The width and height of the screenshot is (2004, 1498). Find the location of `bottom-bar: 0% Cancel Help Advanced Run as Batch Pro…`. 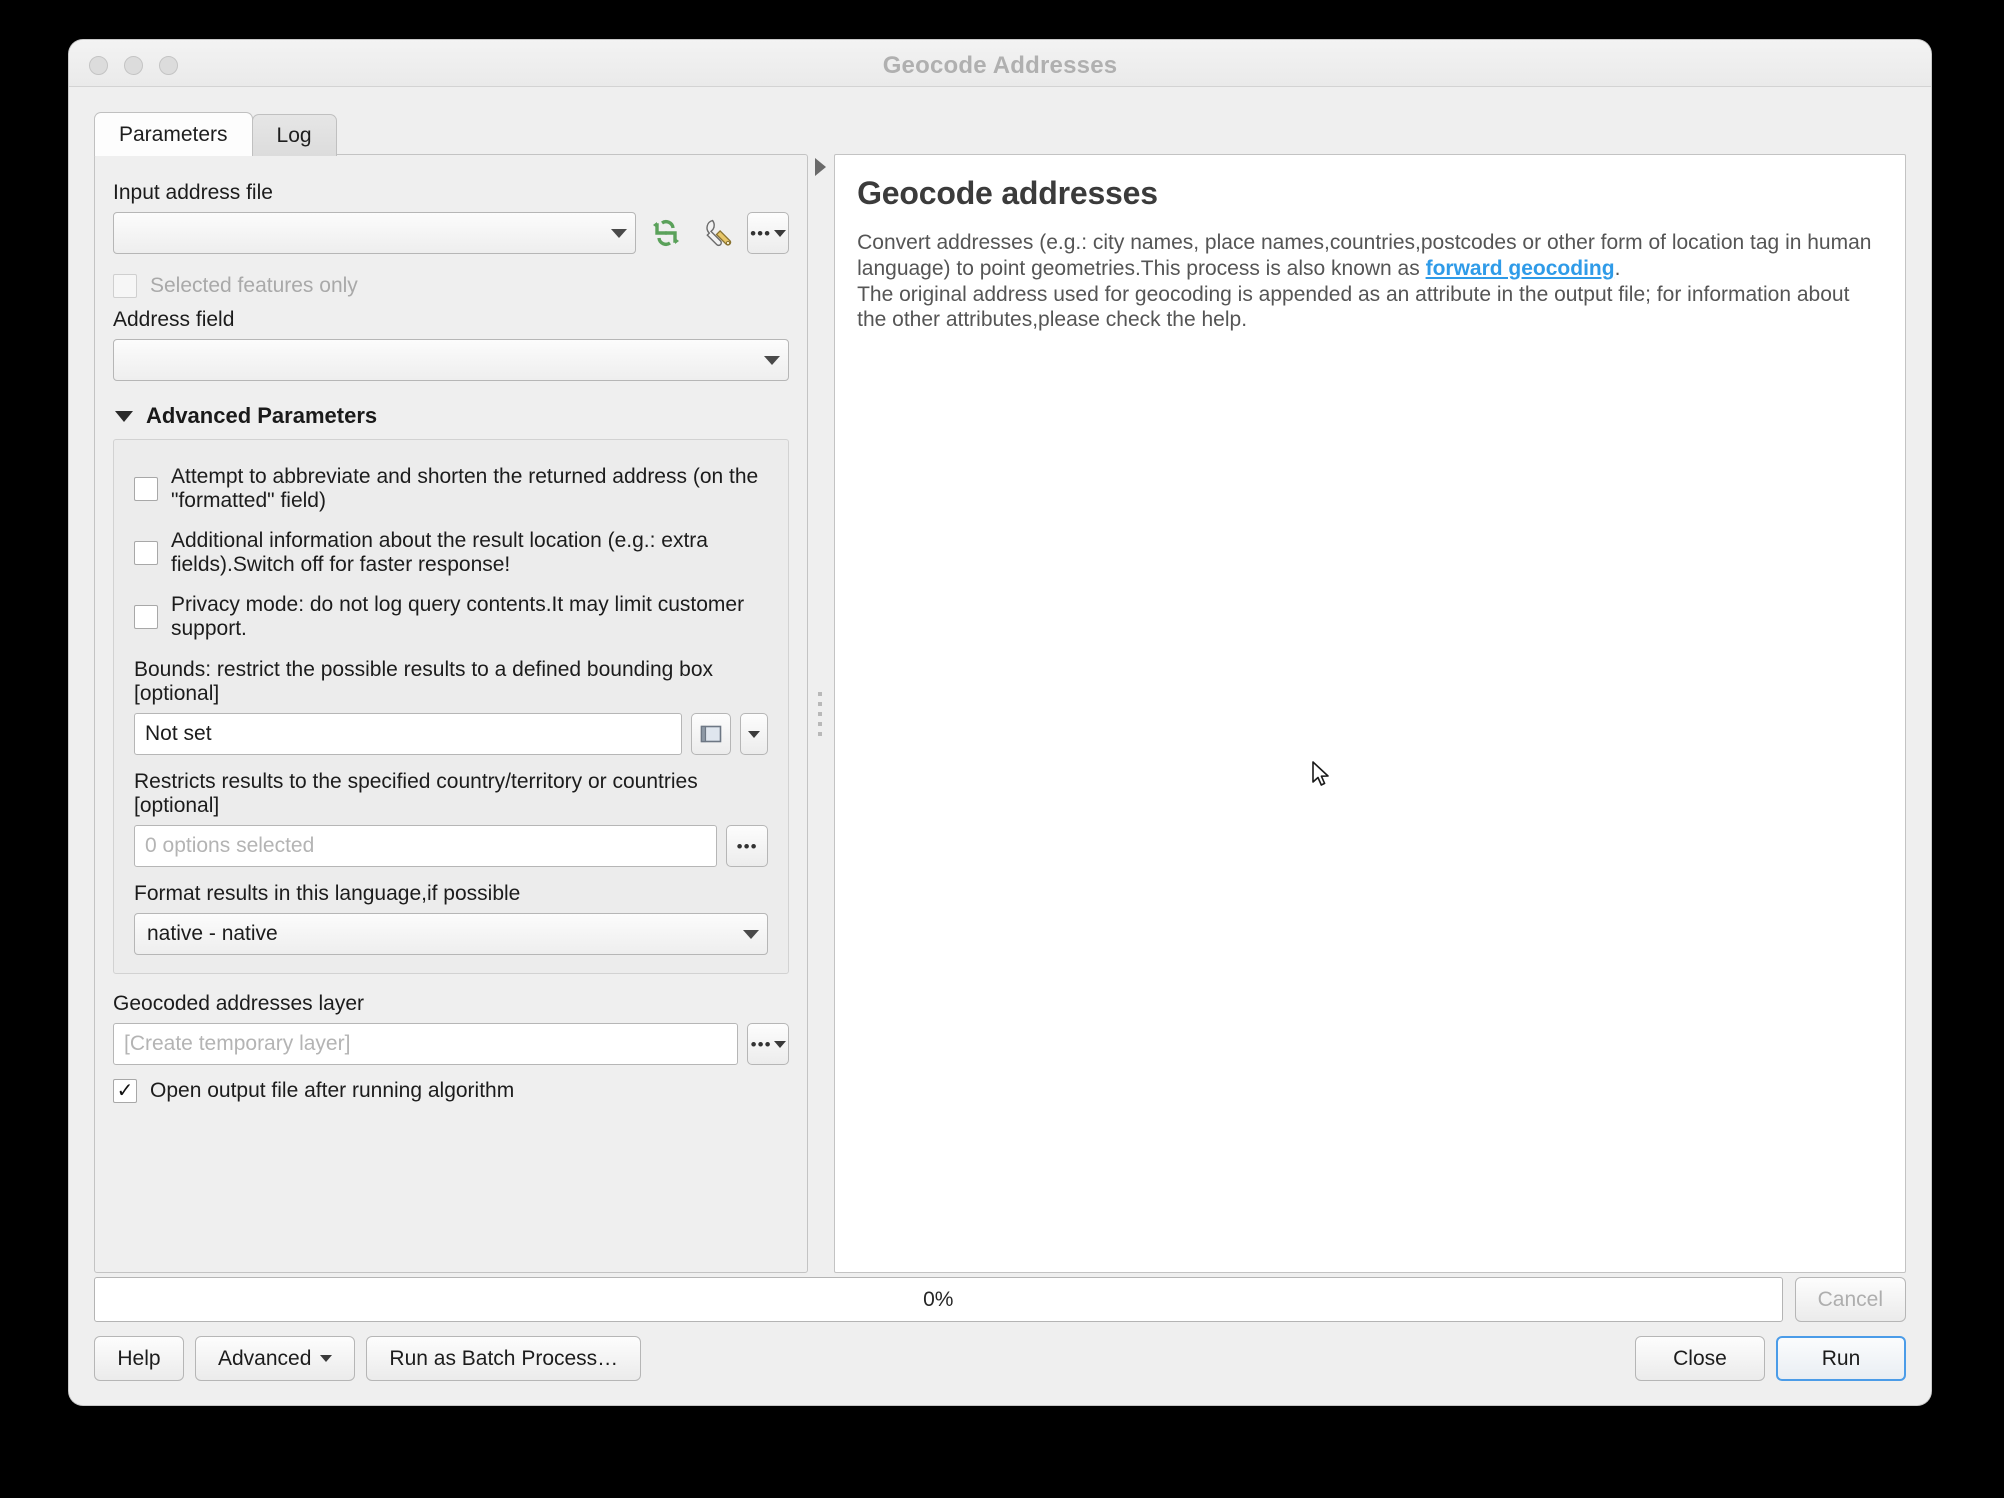

bottom-bar: 0% Cancel Help Advanced Run as Batch Pro… is located at coordinates (1000, 1332).